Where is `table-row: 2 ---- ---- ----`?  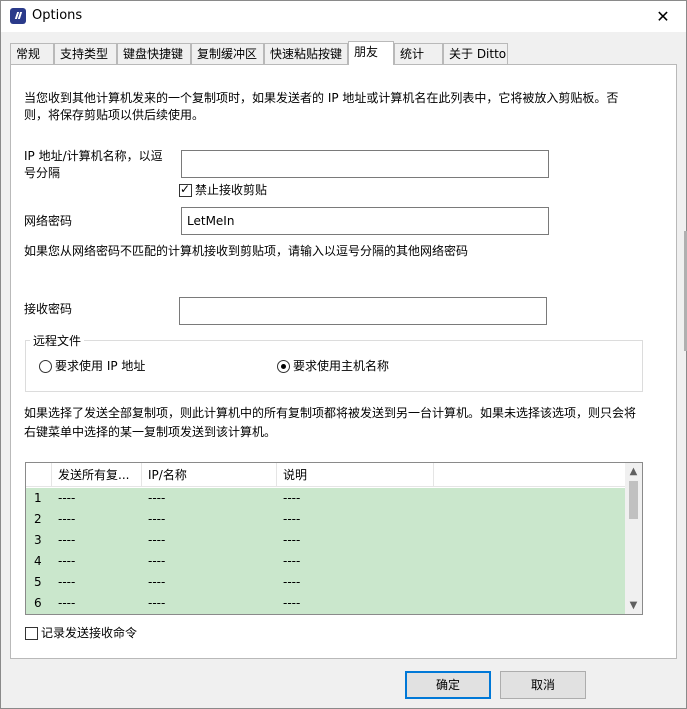
table-row: 2 ---- ---- ---- is located at coordinates (326, 519).